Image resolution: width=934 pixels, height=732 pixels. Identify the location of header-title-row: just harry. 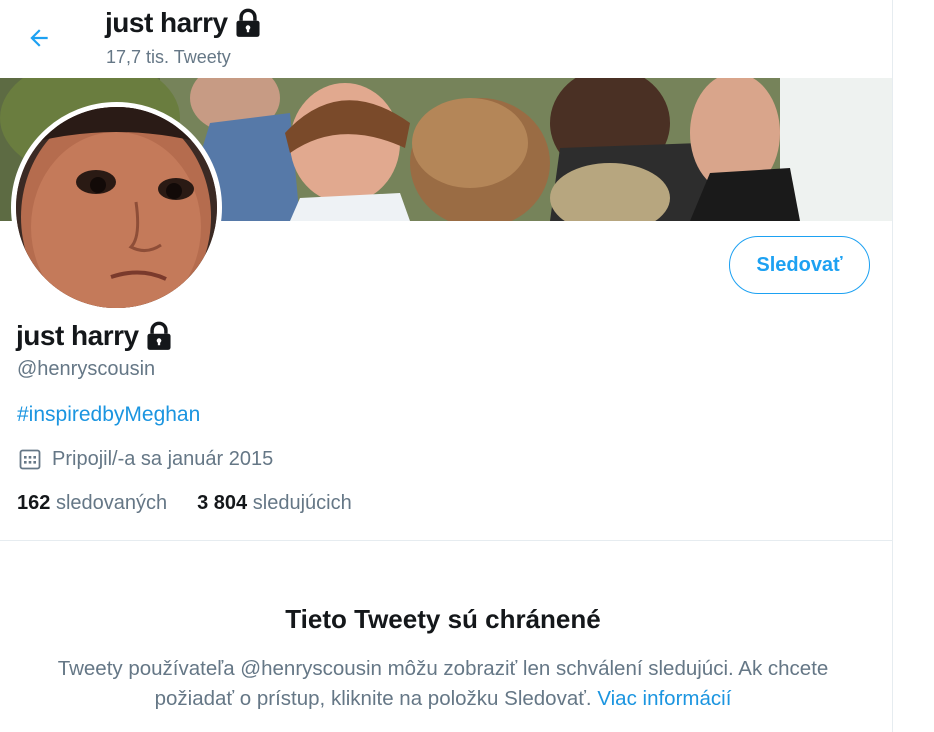
(183, 23).